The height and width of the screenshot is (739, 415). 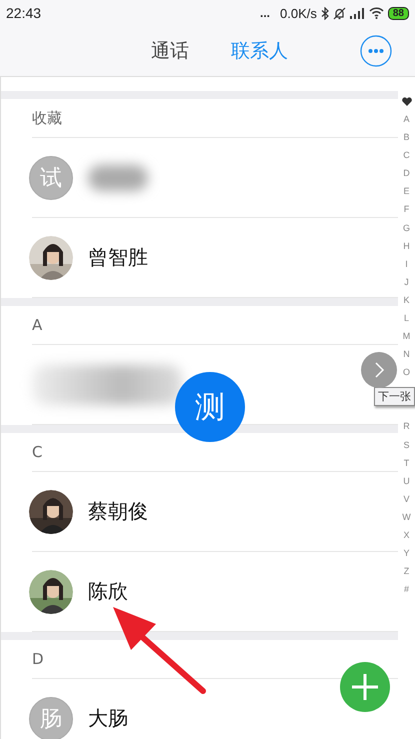 I want to click on index-letter: E, so click(x=406, y=191).